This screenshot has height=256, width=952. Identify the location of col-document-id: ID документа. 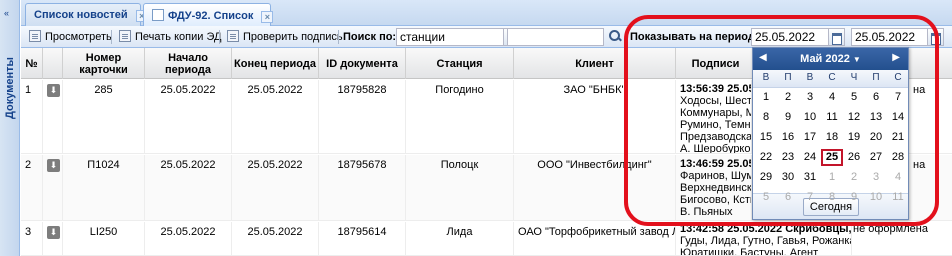
(362, 63).